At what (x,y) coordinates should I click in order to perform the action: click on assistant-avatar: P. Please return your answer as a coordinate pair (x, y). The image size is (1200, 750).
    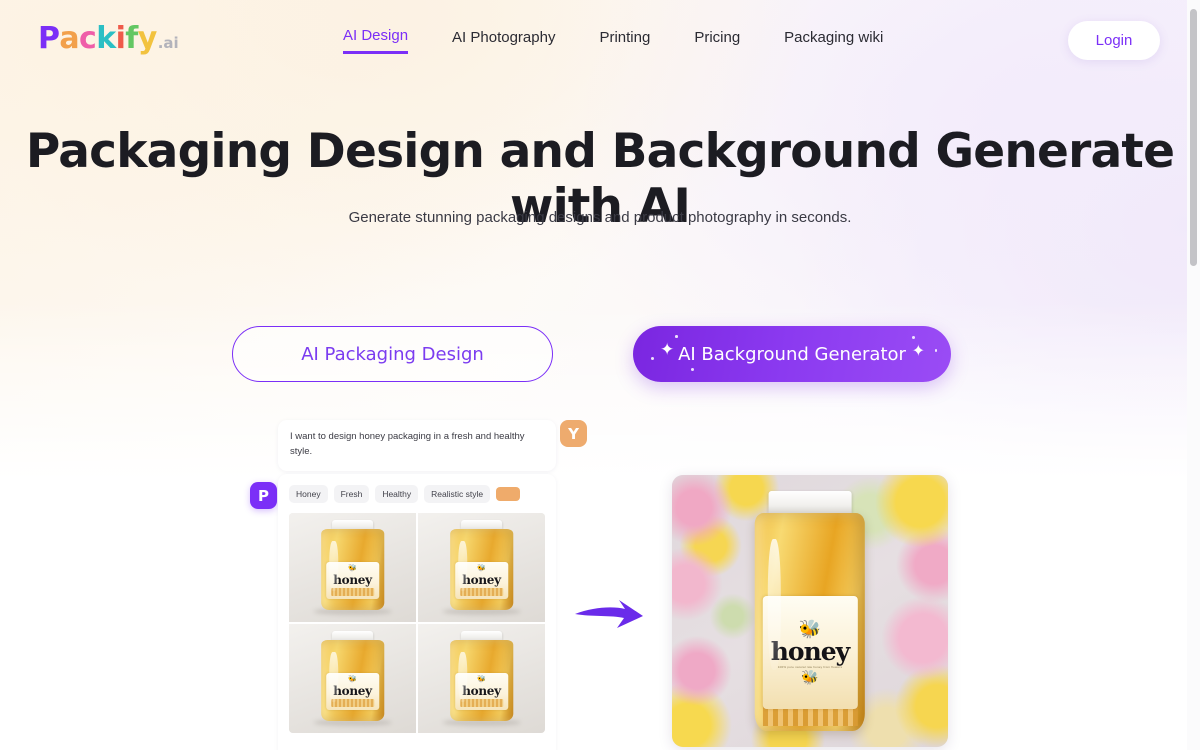
    Looking at the image, I should click on (263, 495).